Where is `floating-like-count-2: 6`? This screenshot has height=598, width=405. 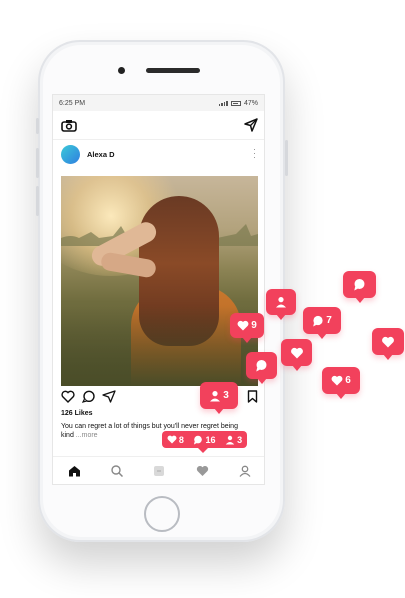 floating-like-count-2: 6 is located at coordinates (348, 380).